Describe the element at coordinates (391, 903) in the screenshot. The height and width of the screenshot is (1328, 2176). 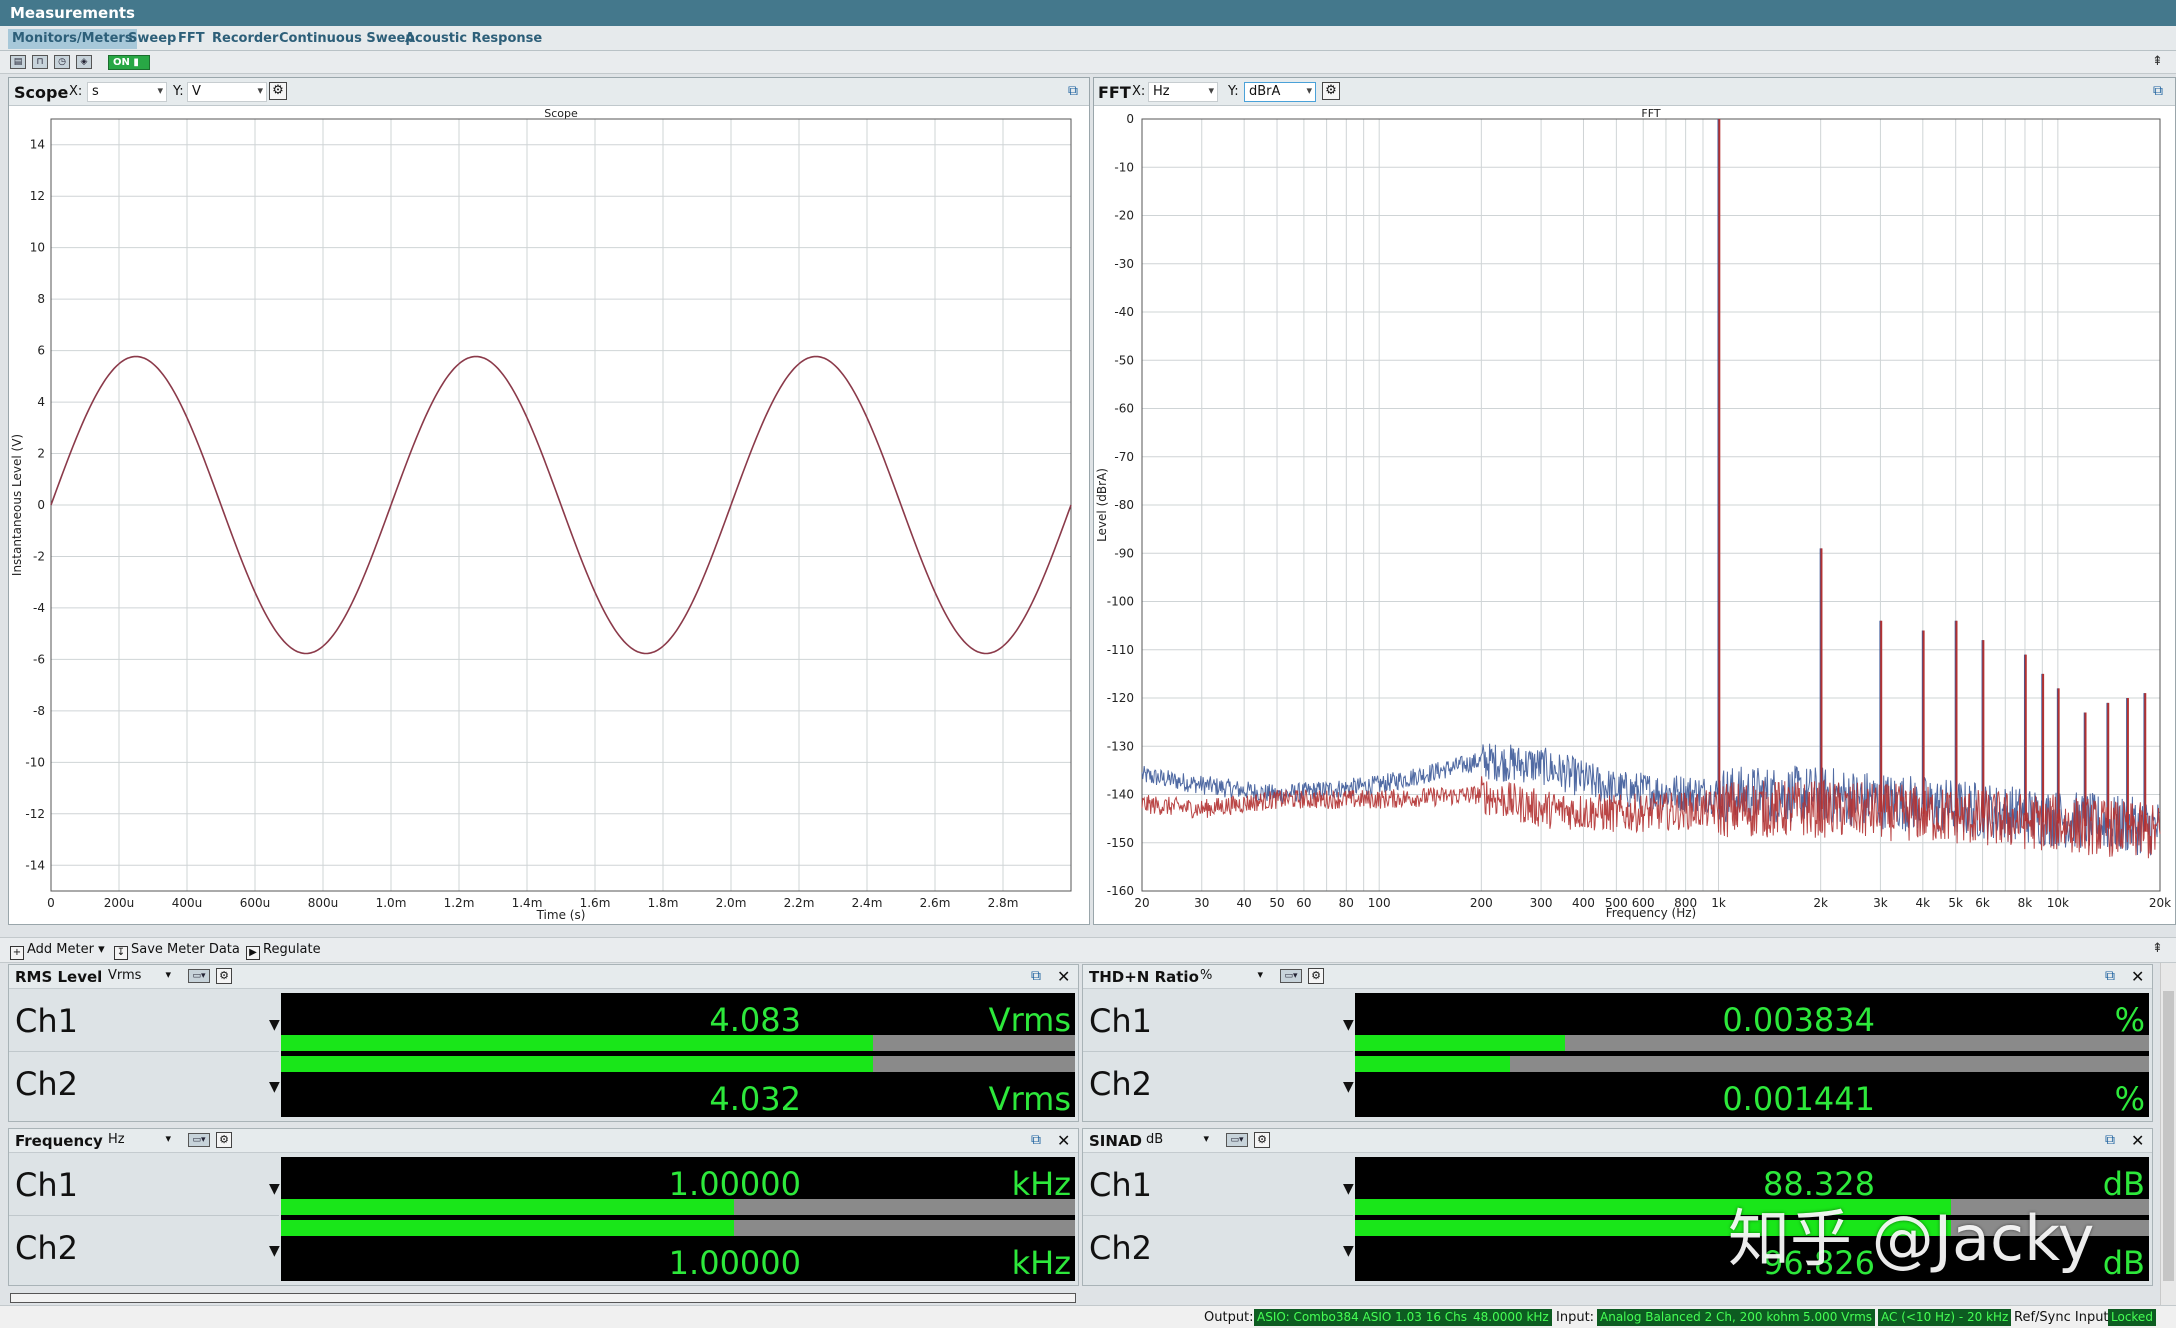
I see `x-tick-label: 1.0m` at that location.